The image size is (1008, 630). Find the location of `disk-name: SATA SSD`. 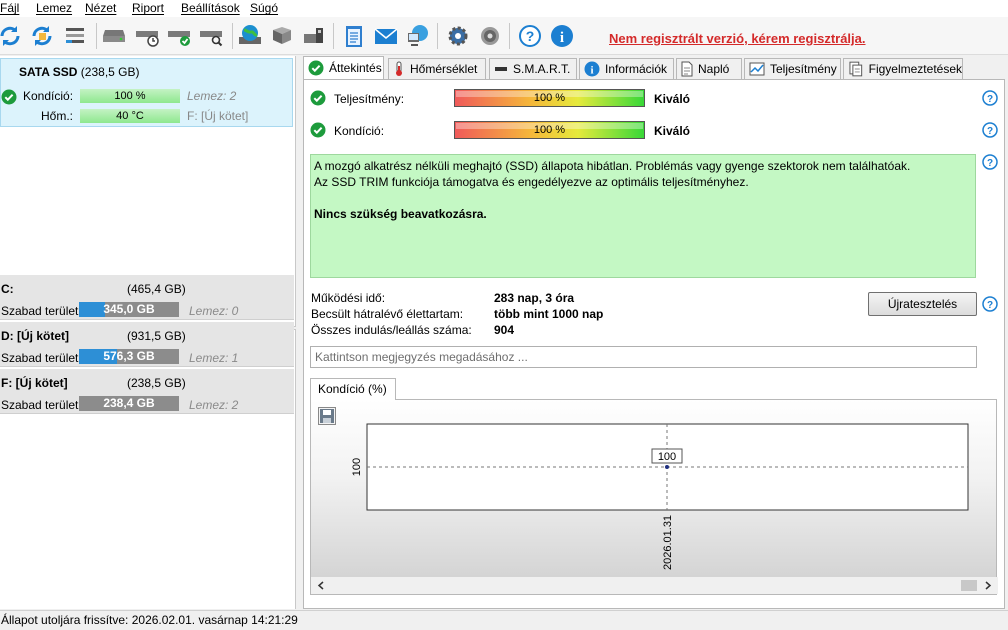

disk-name: SATA SSD is located at coordinates (48, 72).